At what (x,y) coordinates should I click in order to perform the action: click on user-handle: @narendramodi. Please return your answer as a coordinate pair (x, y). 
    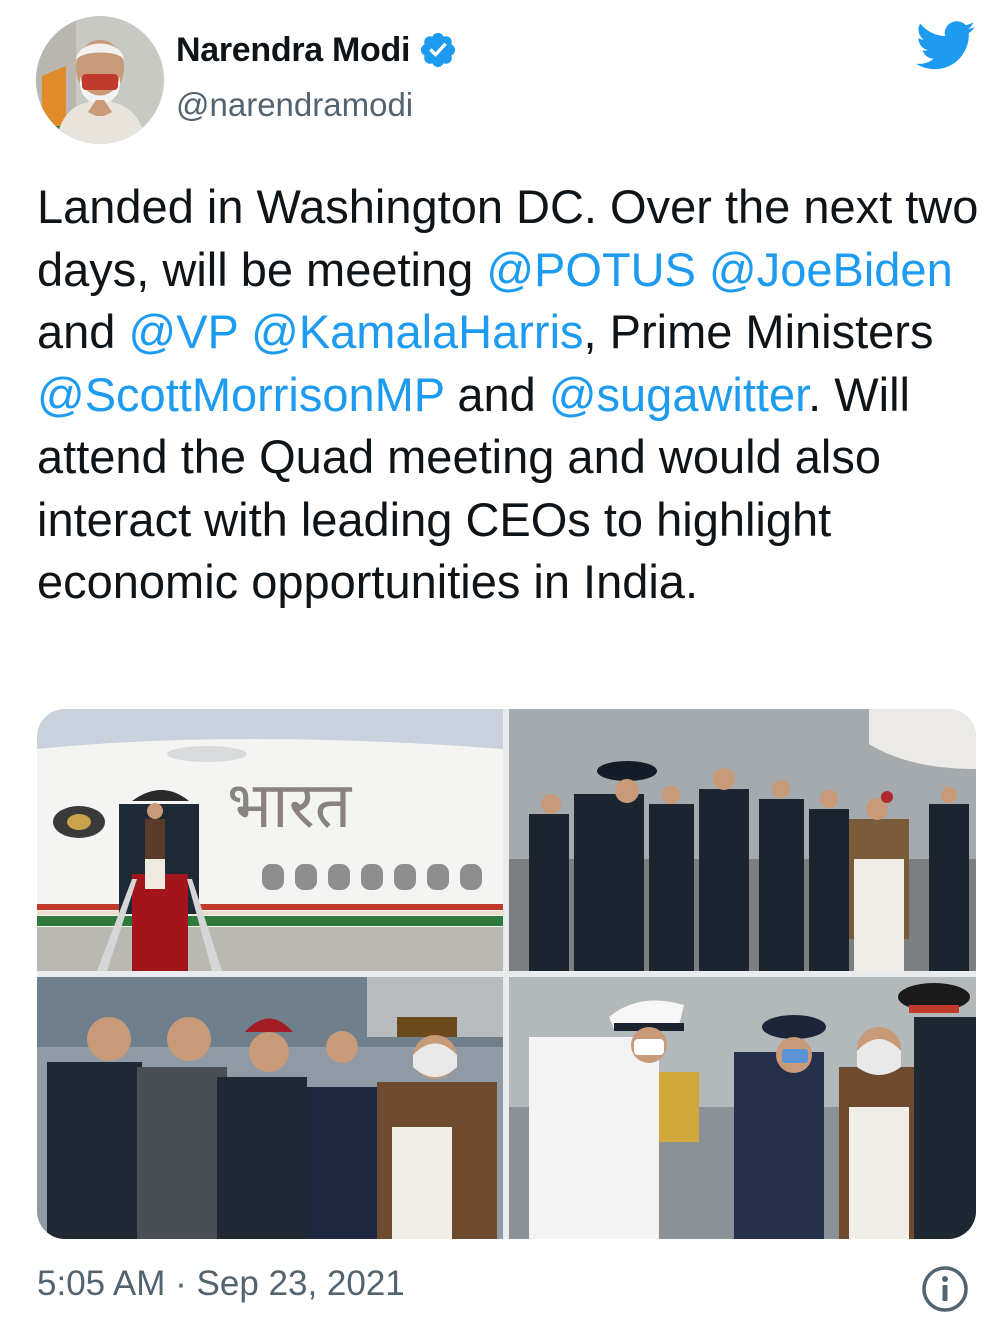
    Looking at the image, I should click on (294, 105).